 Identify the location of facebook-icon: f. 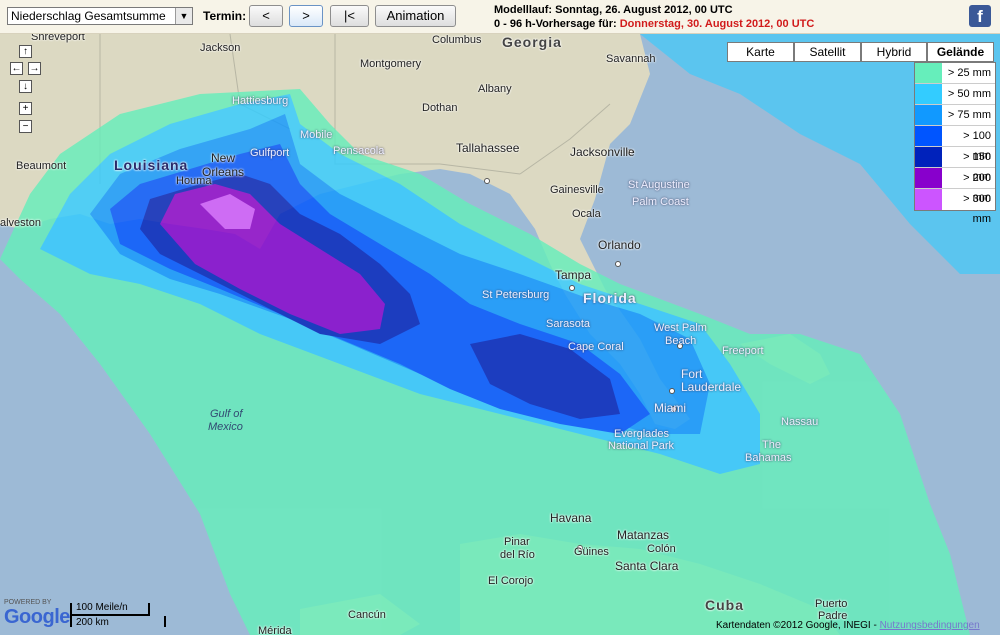
(980, 16).